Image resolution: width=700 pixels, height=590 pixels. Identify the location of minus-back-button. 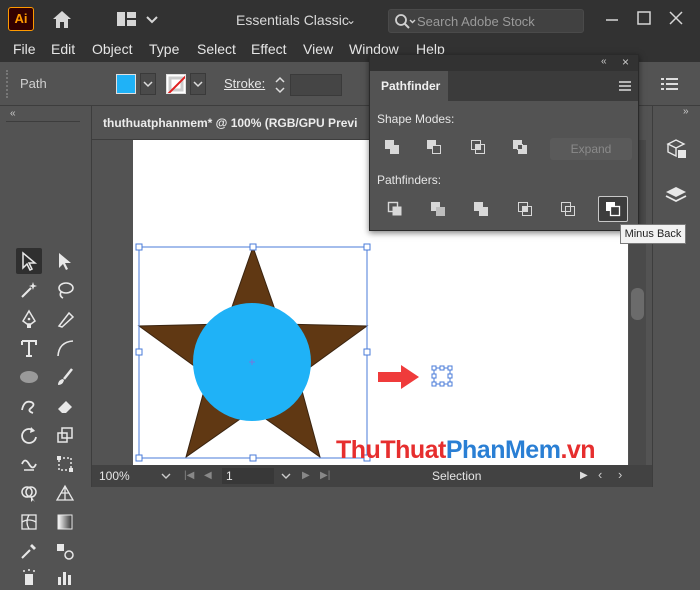
(613, 209).